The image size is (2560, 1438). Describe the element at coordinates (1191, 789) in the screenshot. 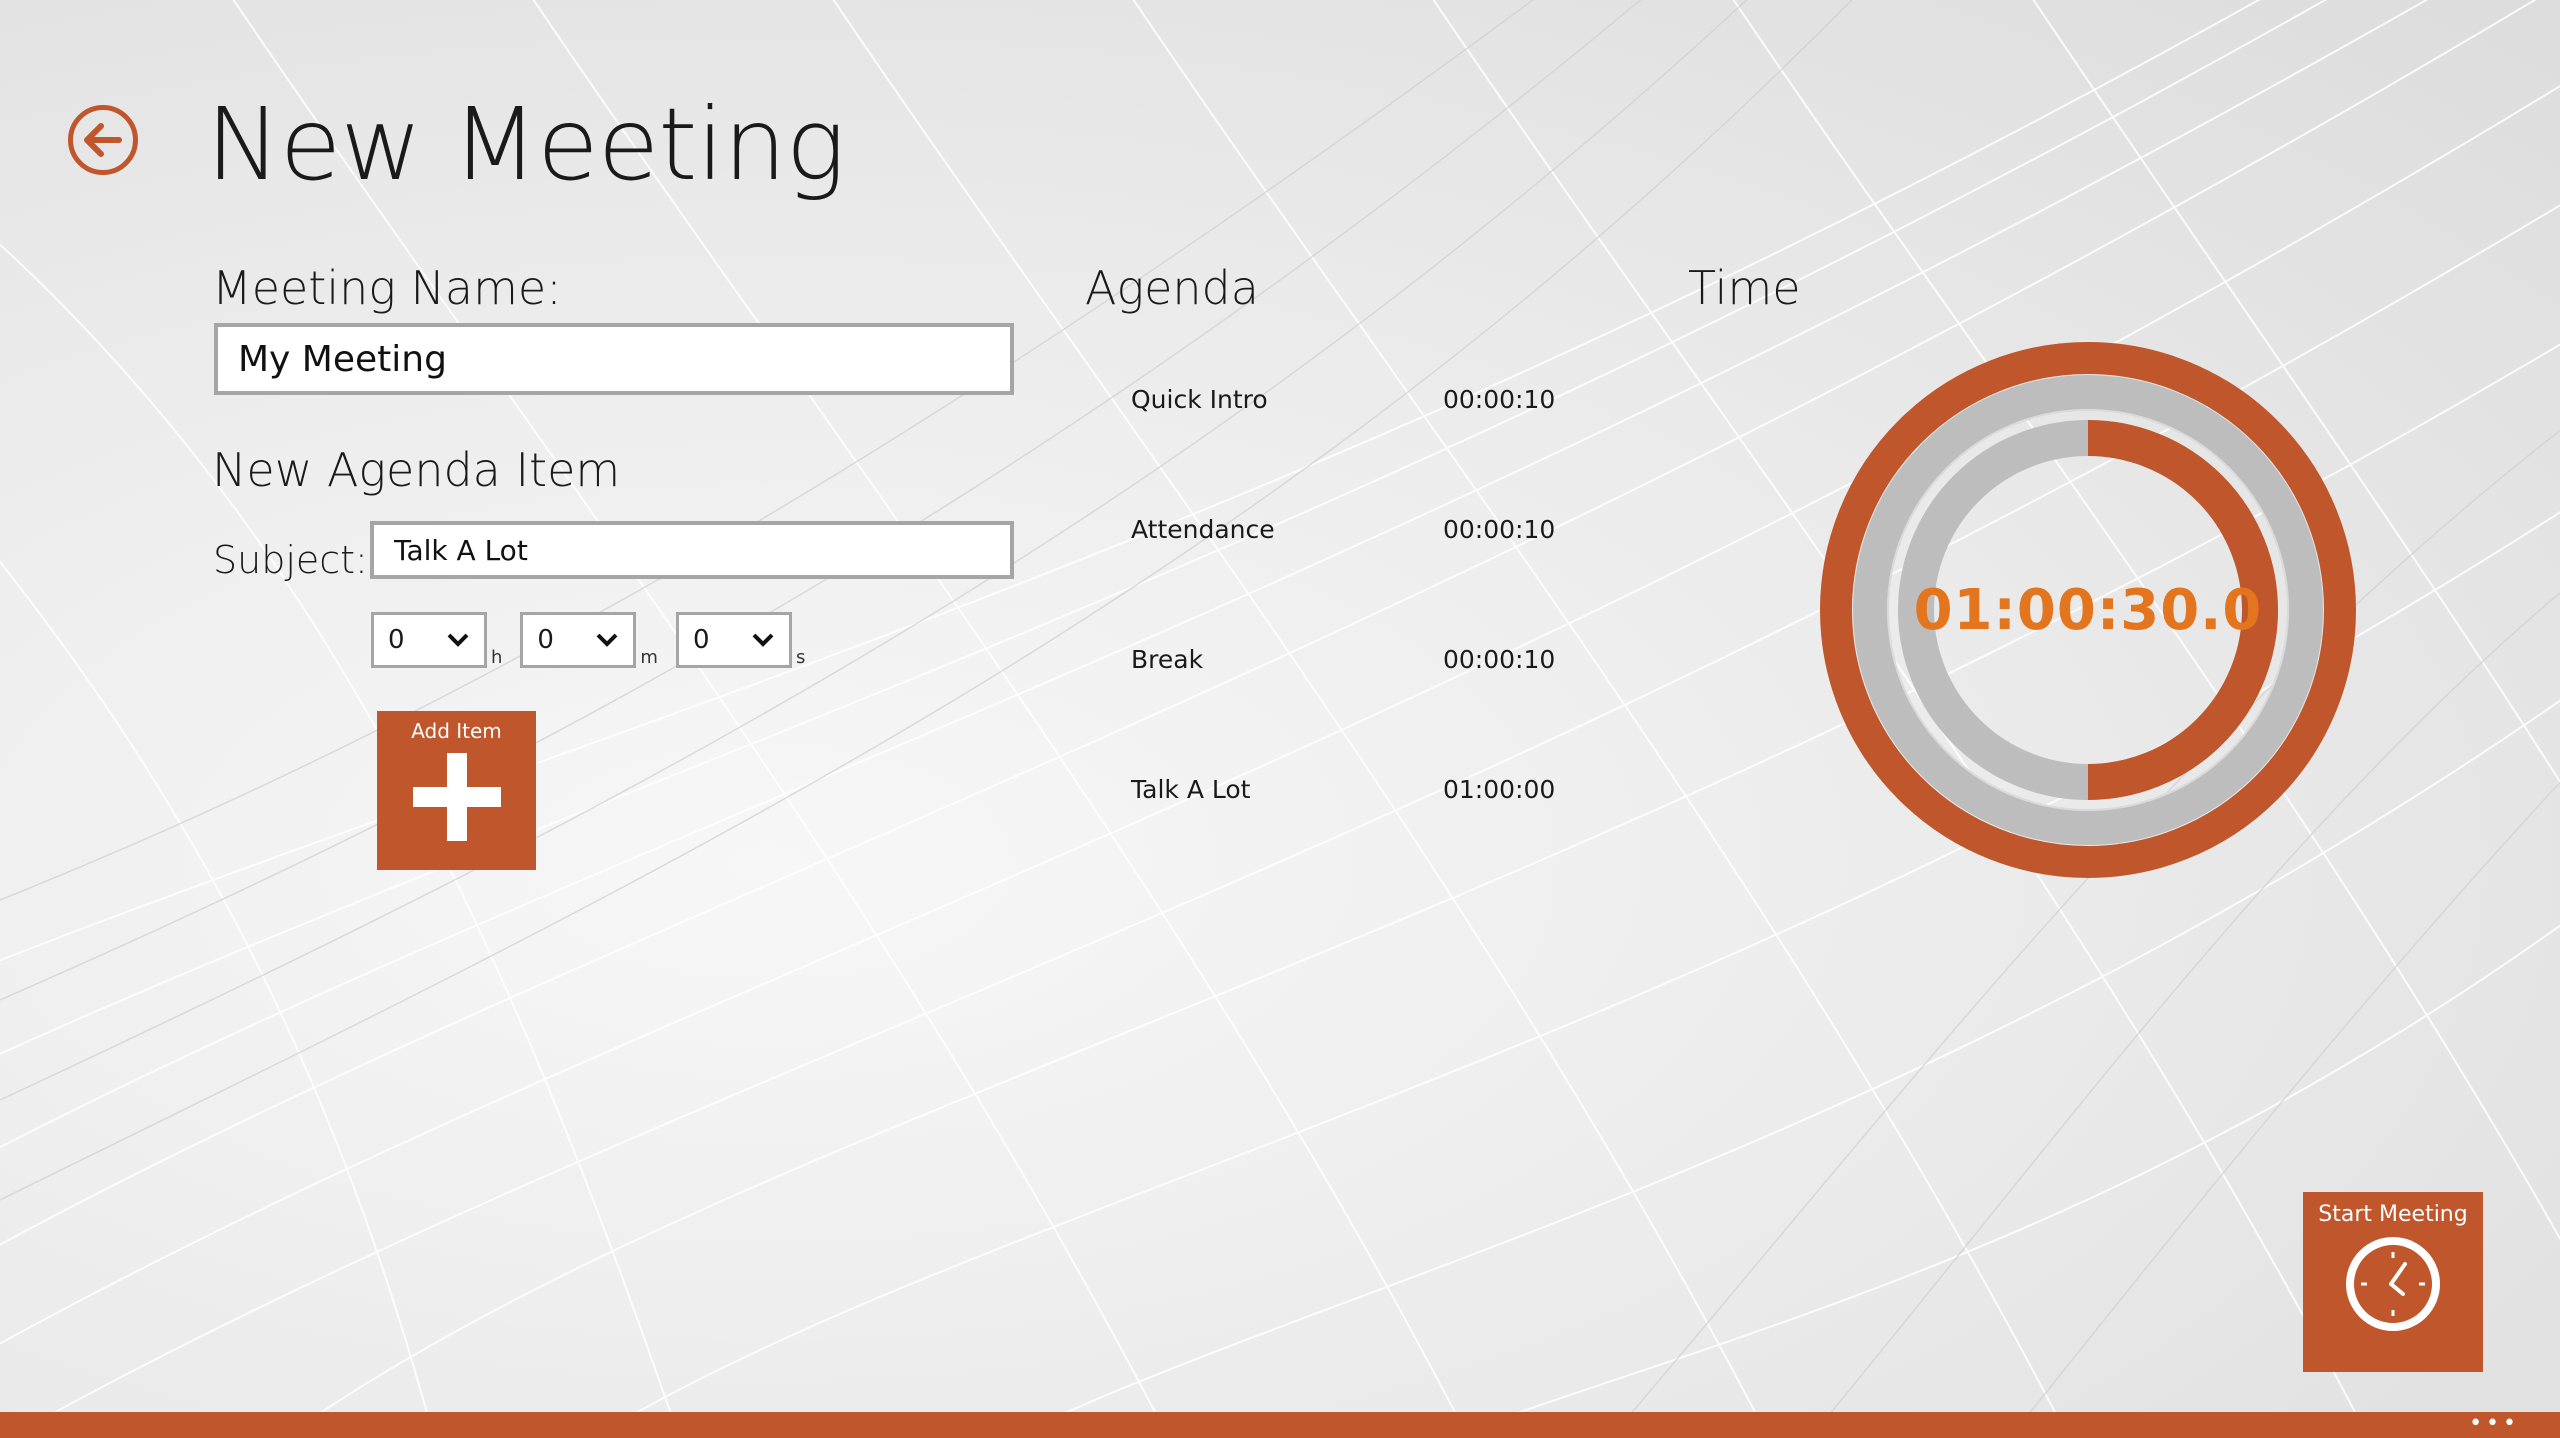

I see `agenda-item-subject: Talk A Lot` at that location.